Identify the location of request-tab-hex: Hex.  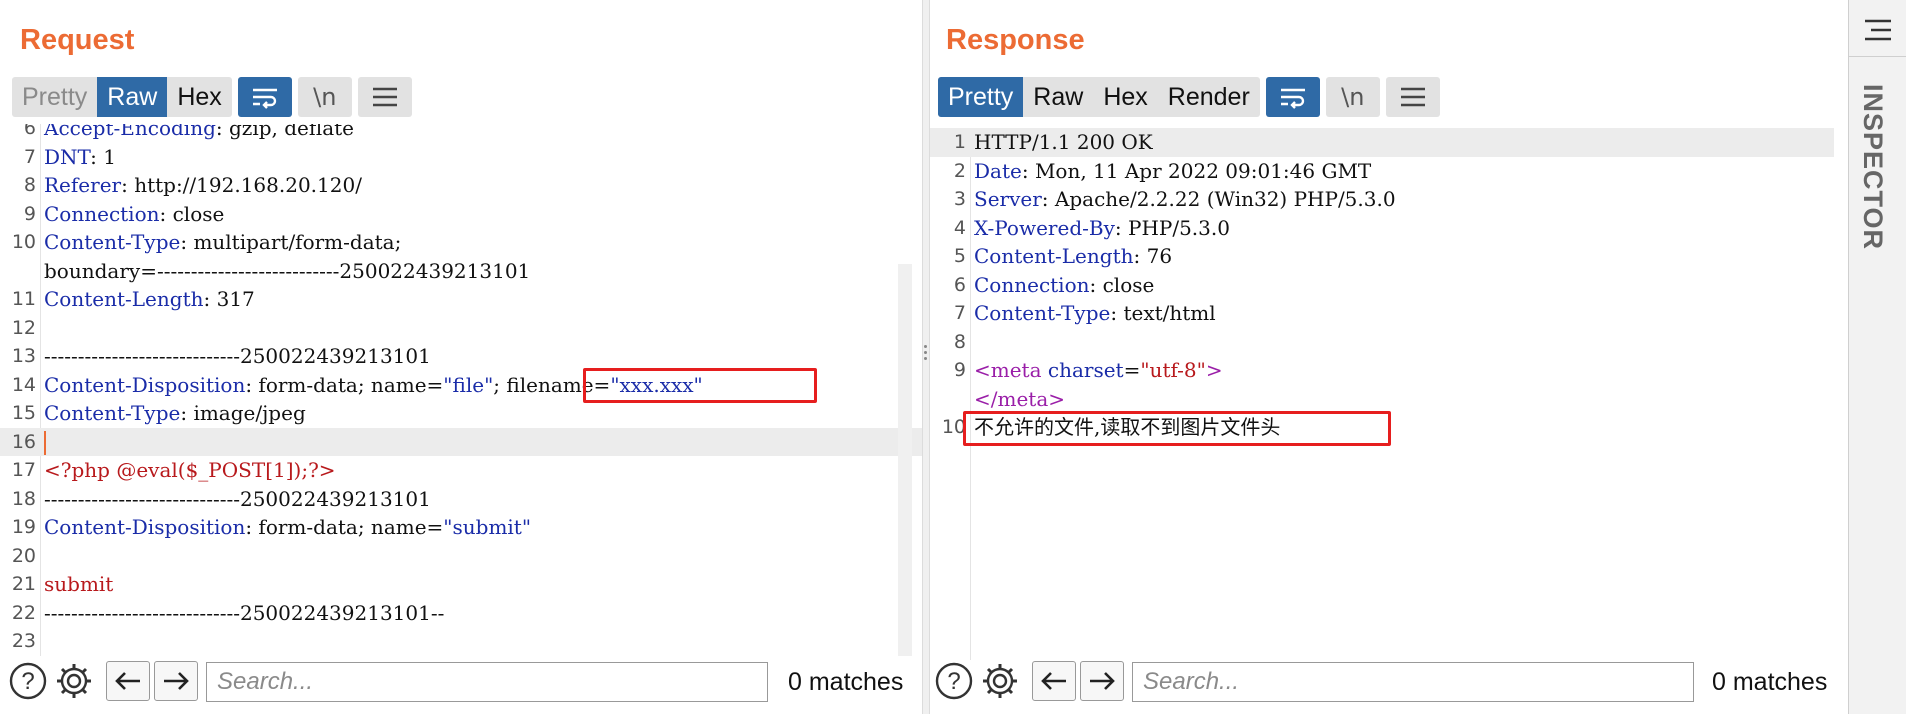
(199, 97).